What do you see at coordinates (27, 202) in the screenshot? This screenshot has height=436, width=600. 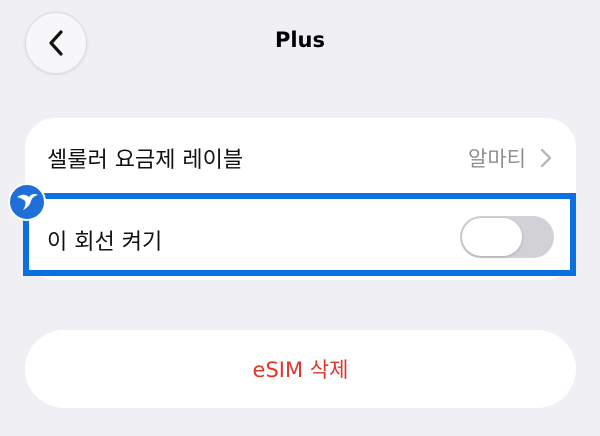 I see `bird-logo-icon` at bounding box center [27, 202].